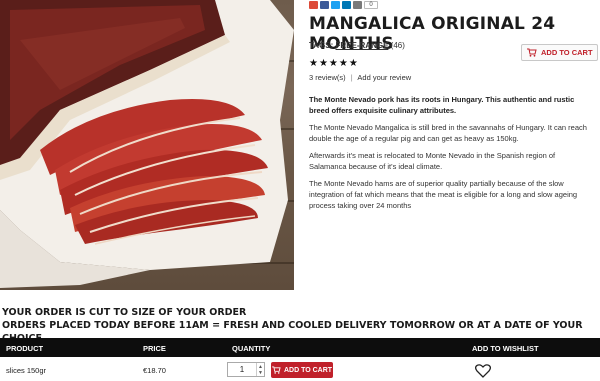 The image size is (600, 381). I want to click on table-header: PRODUCT PRICE QUANTITY ADD TO WISHLIST, so click(300, 347).